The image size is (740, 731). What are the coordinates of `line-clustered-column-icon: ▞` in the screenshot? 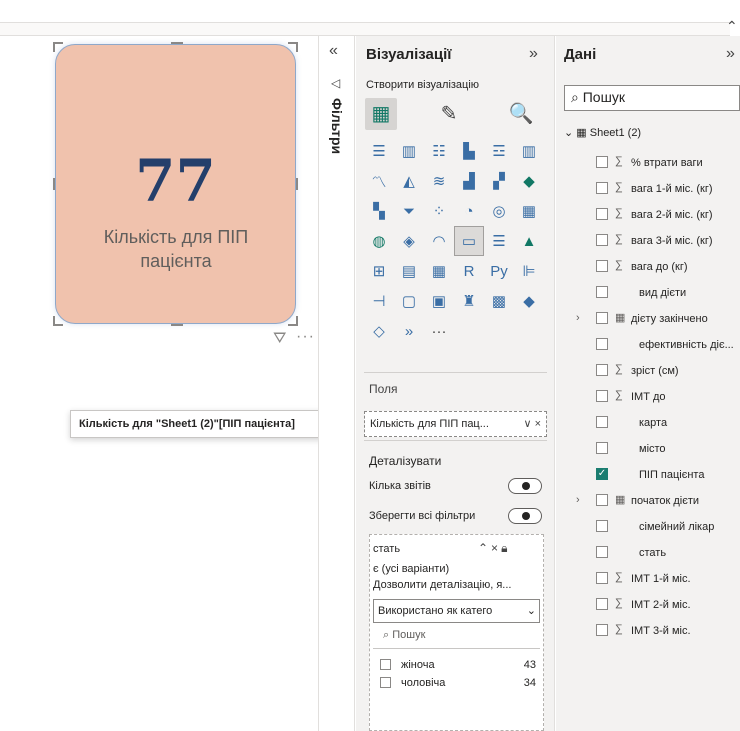 It's located at (499, 181).